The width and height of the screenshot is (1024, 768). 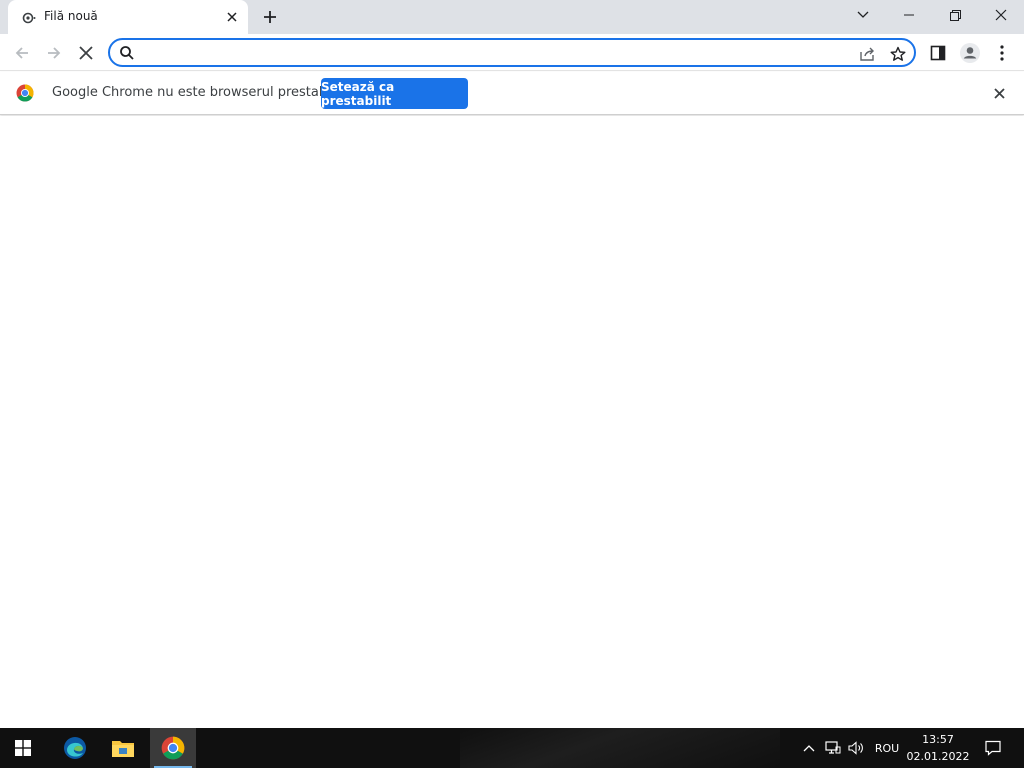 I want to click on tab-title: Filă nouă, so click(x=71, y=16).